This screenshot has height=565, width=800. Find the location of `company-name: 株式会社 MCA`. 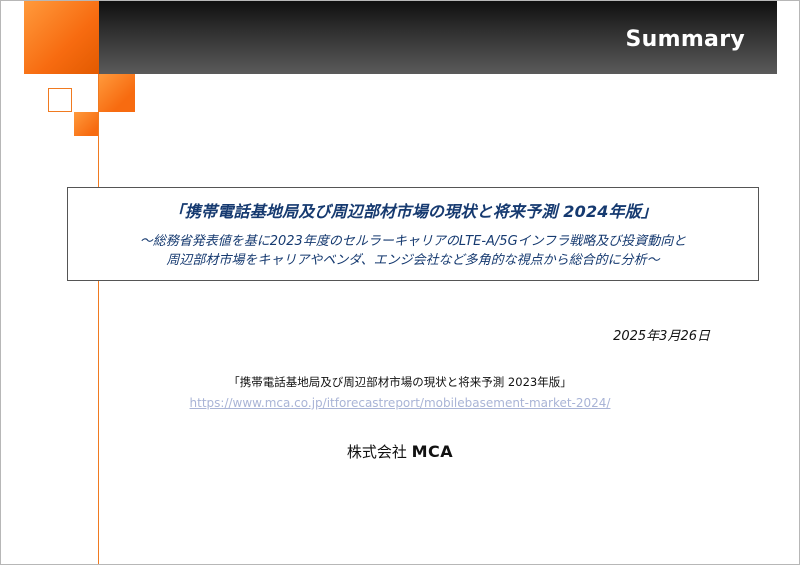

company-name: 株式会社 MCA is located at coordinates (400, 451).